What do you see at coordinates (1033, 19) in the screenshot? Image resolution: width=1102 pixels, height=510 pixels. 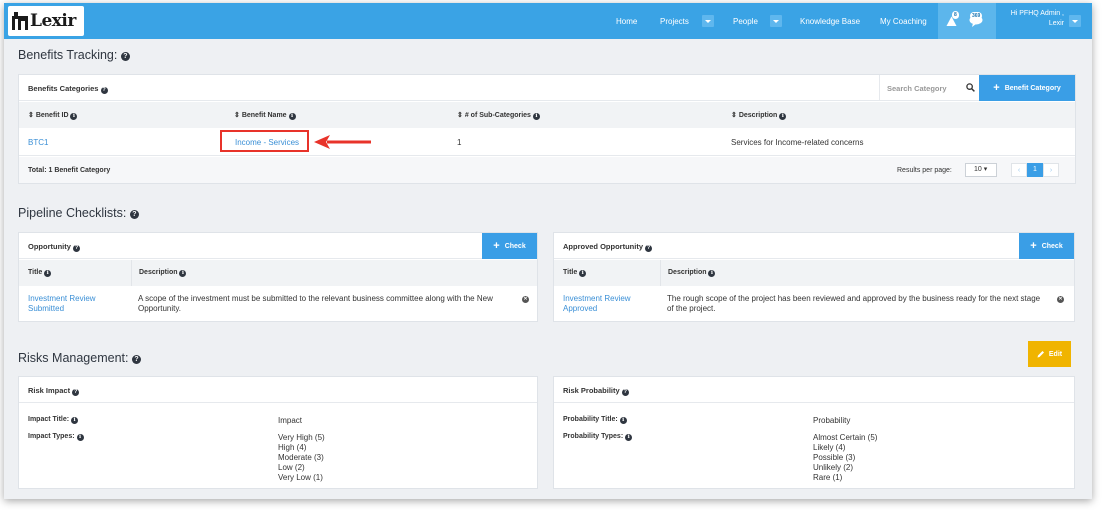 I see `user-menu: Hi PFHQ Admin , Lexir` at bounding box center [1033, 19].